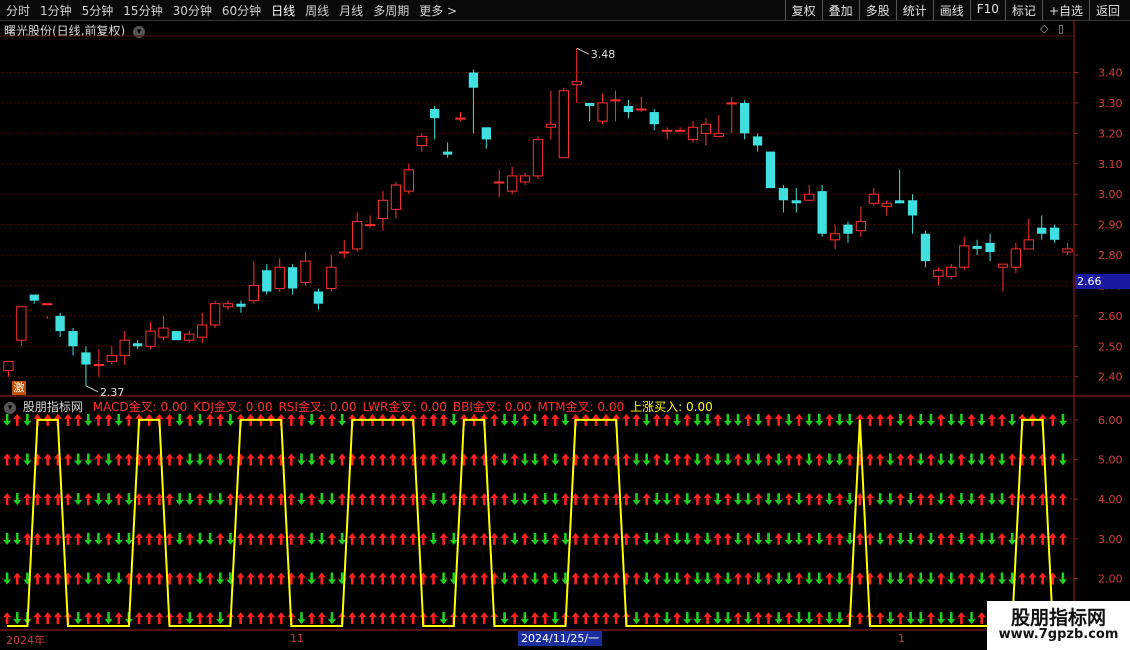  Describe the element at coordinates (1058, 634) in the screenshot. I see `watermark-url: www.7gpzb.com` at that location.